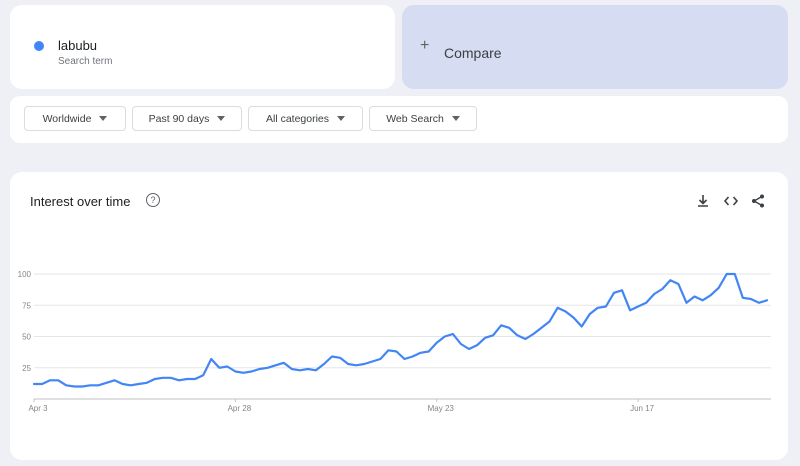  What do you see at coordinates (26, 337) in the screenshot?
I see `y-tick-label-50: 50` at bounding box center [26, 337].